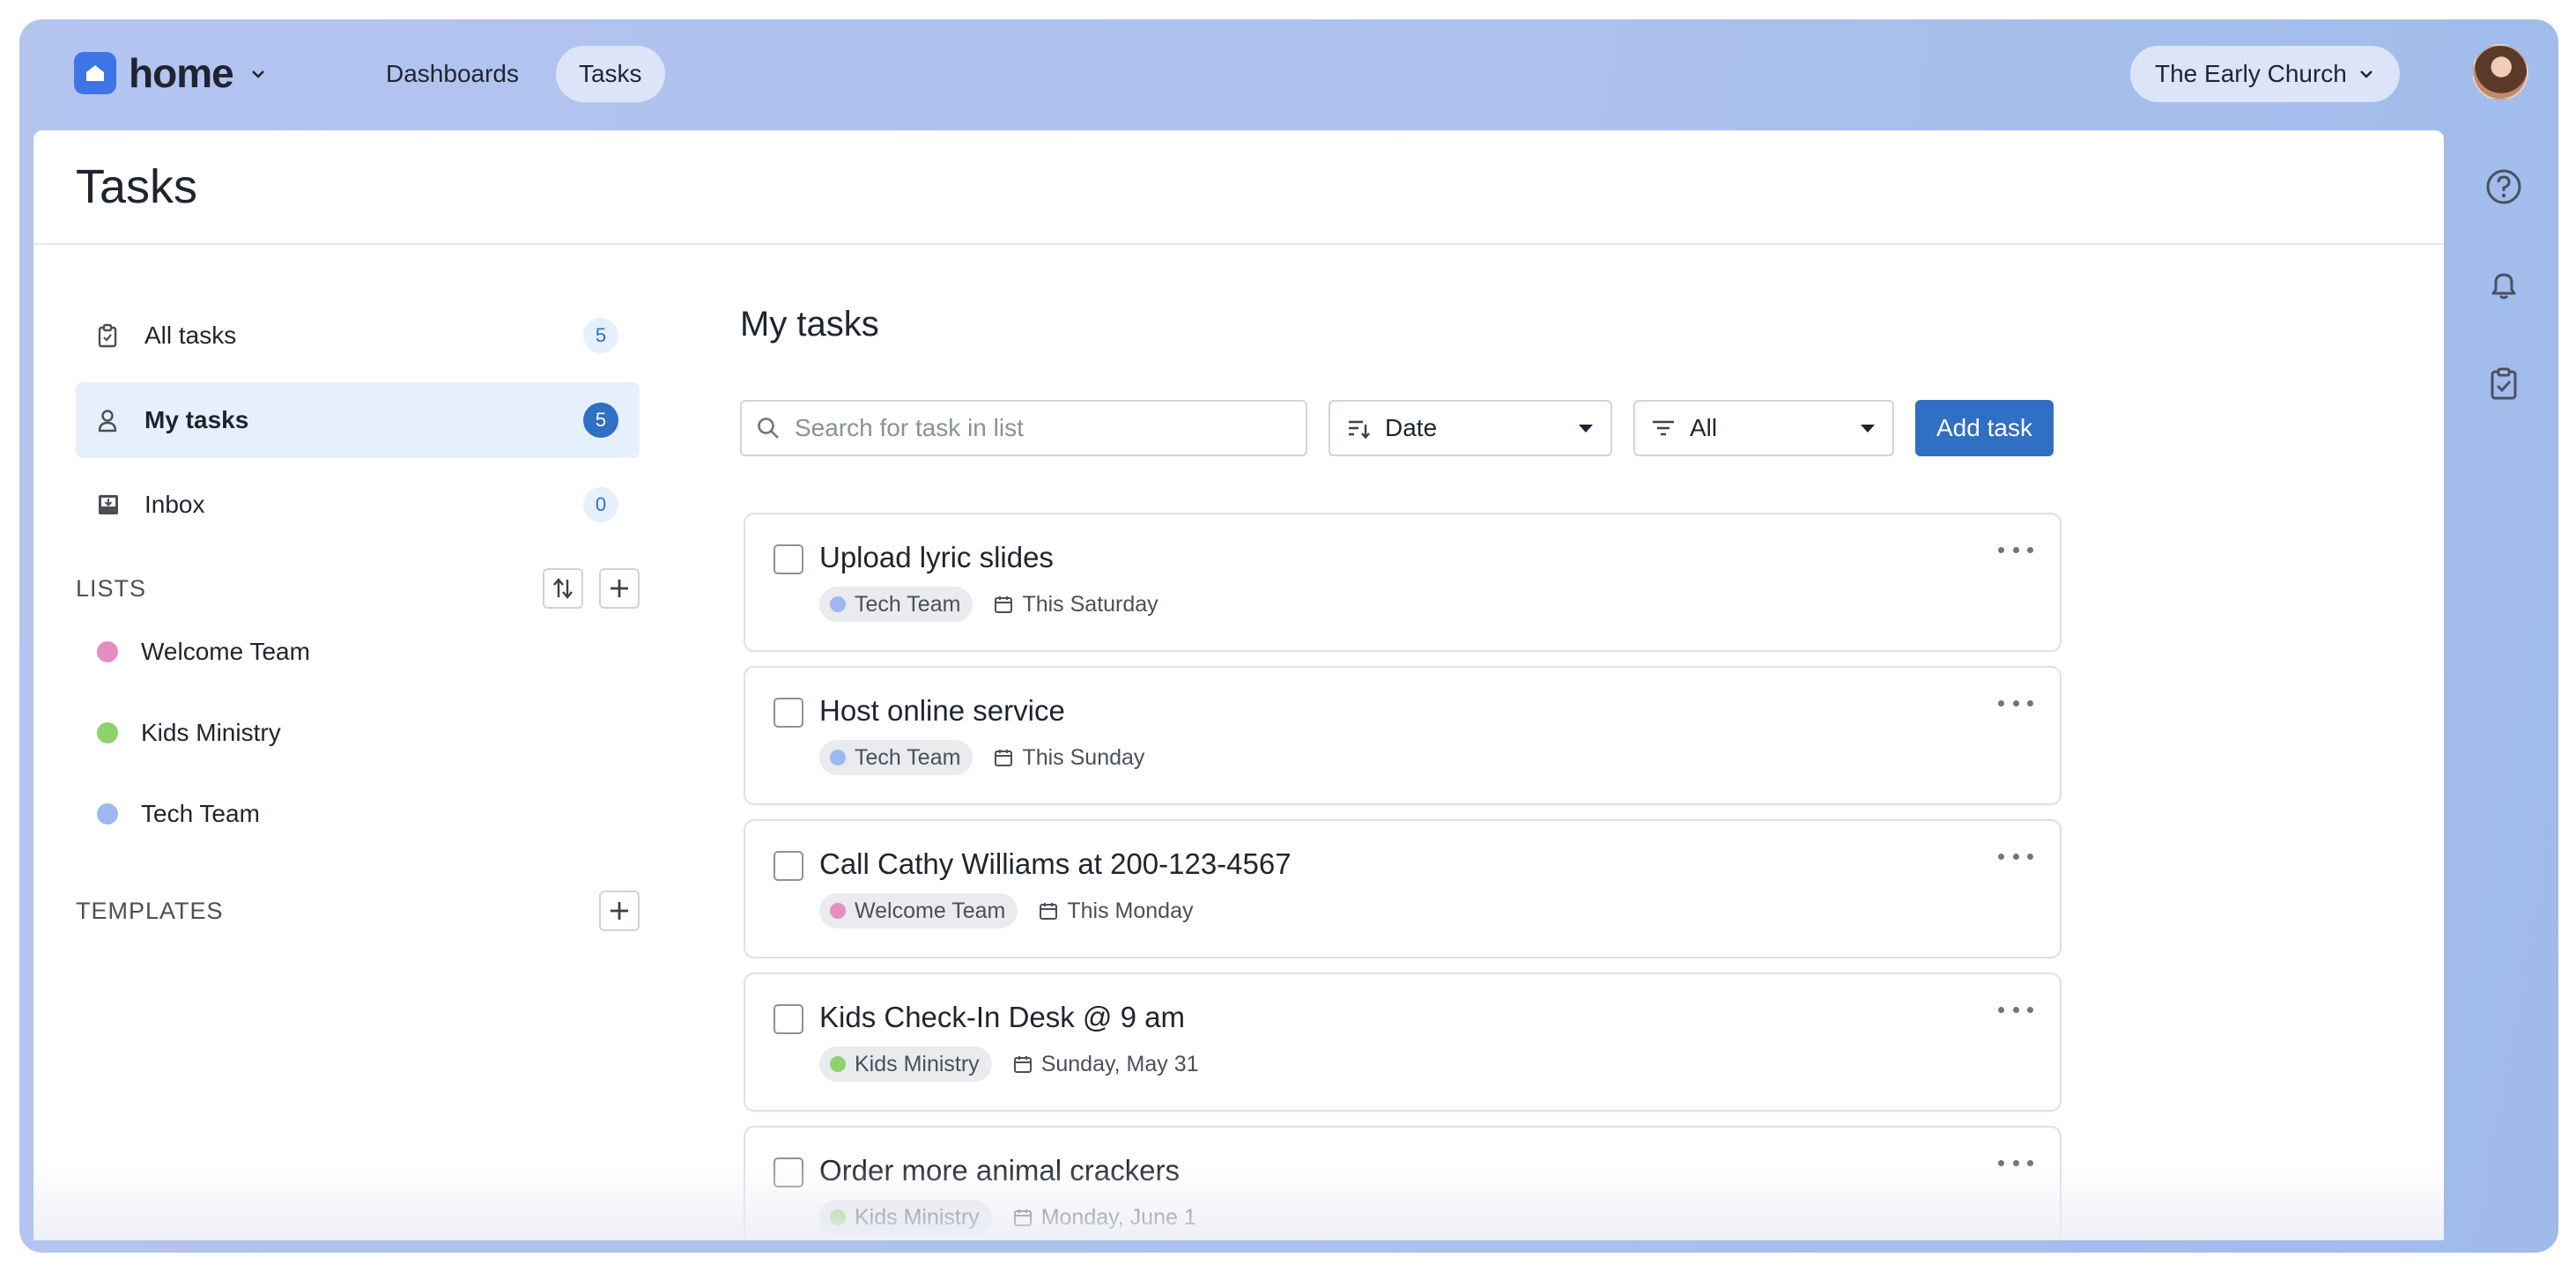 Image resolution: width=2576 pixels, height=1272 pixels. What do you see at coordinates (358, 336) in the screenshot?
I see `sidebar-item-all-tasks: All tasks 5` at bounding box center [358, 336].